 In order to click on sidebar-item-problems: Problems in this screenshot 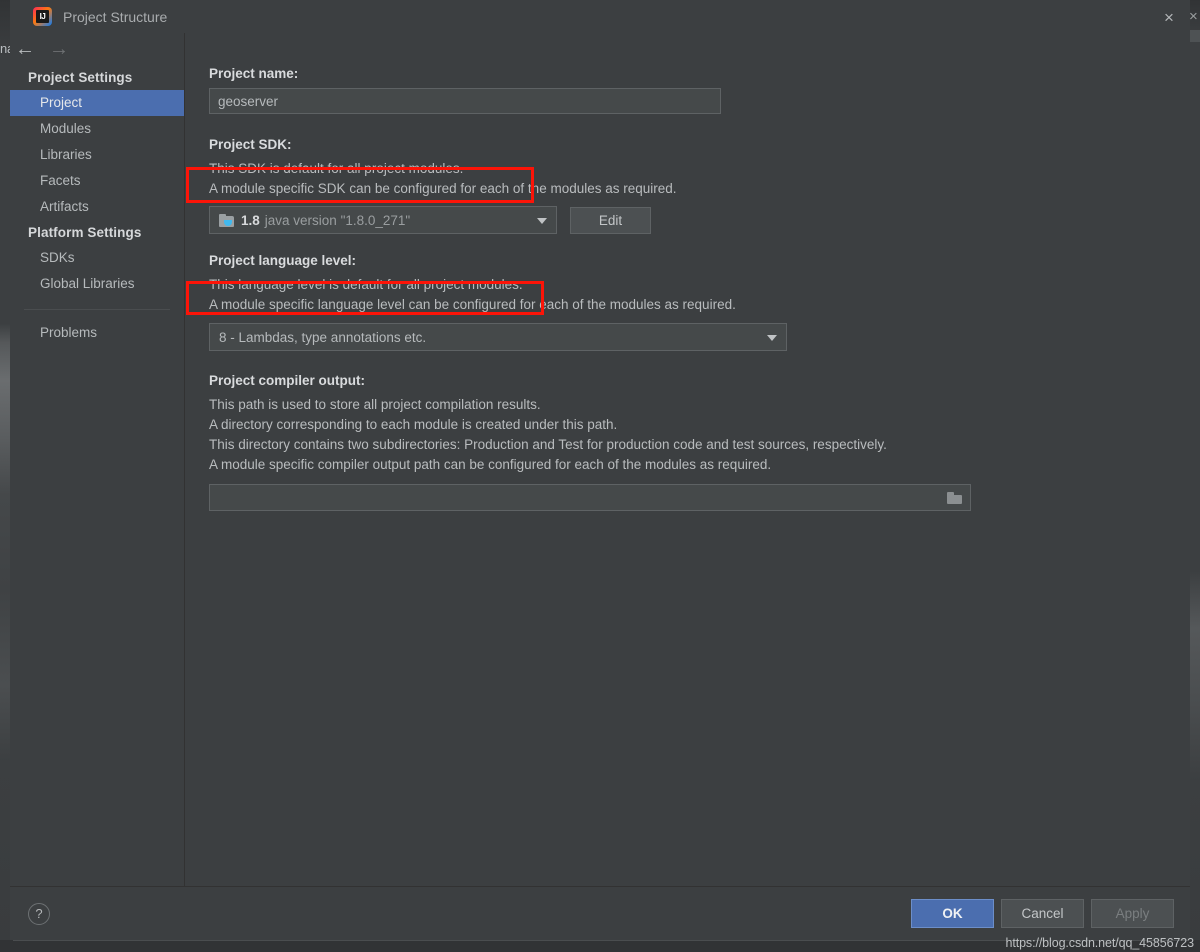, I will do `click(97, 333)`.